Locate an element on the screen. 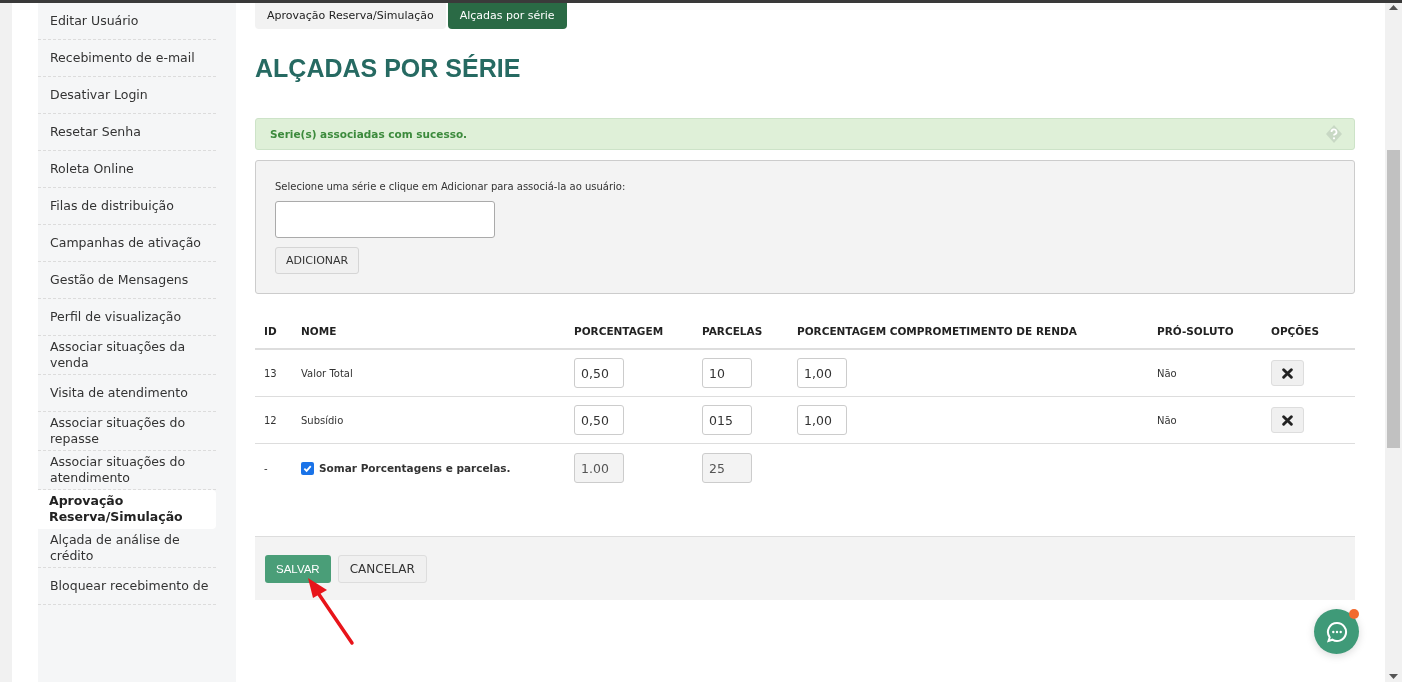 Image resolution: width=1402 pixels, height=682 pixels. sidebar-item: Gestão de Mensagens is located at coordinates (127, 280).